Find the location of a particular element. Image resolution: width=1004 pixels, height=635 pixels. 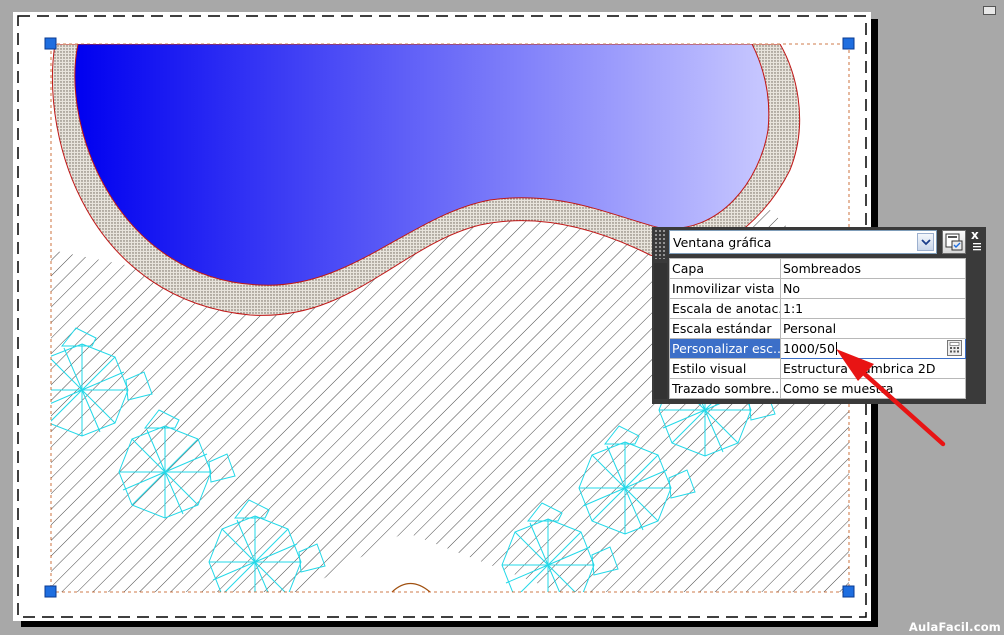

calculator-icon is located at coordinates (954, 348).